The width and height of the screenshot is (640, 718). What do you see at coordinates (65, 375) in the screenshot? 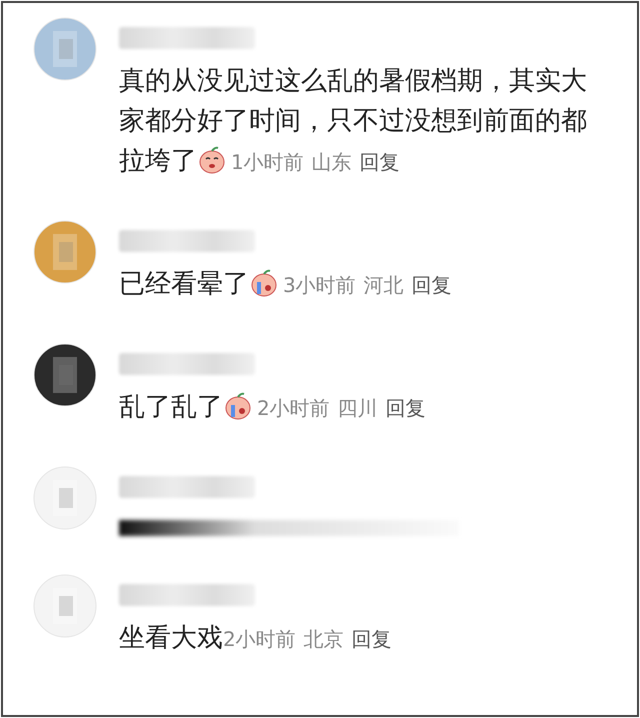
I see `avatar` at bounding box center [65, 375].